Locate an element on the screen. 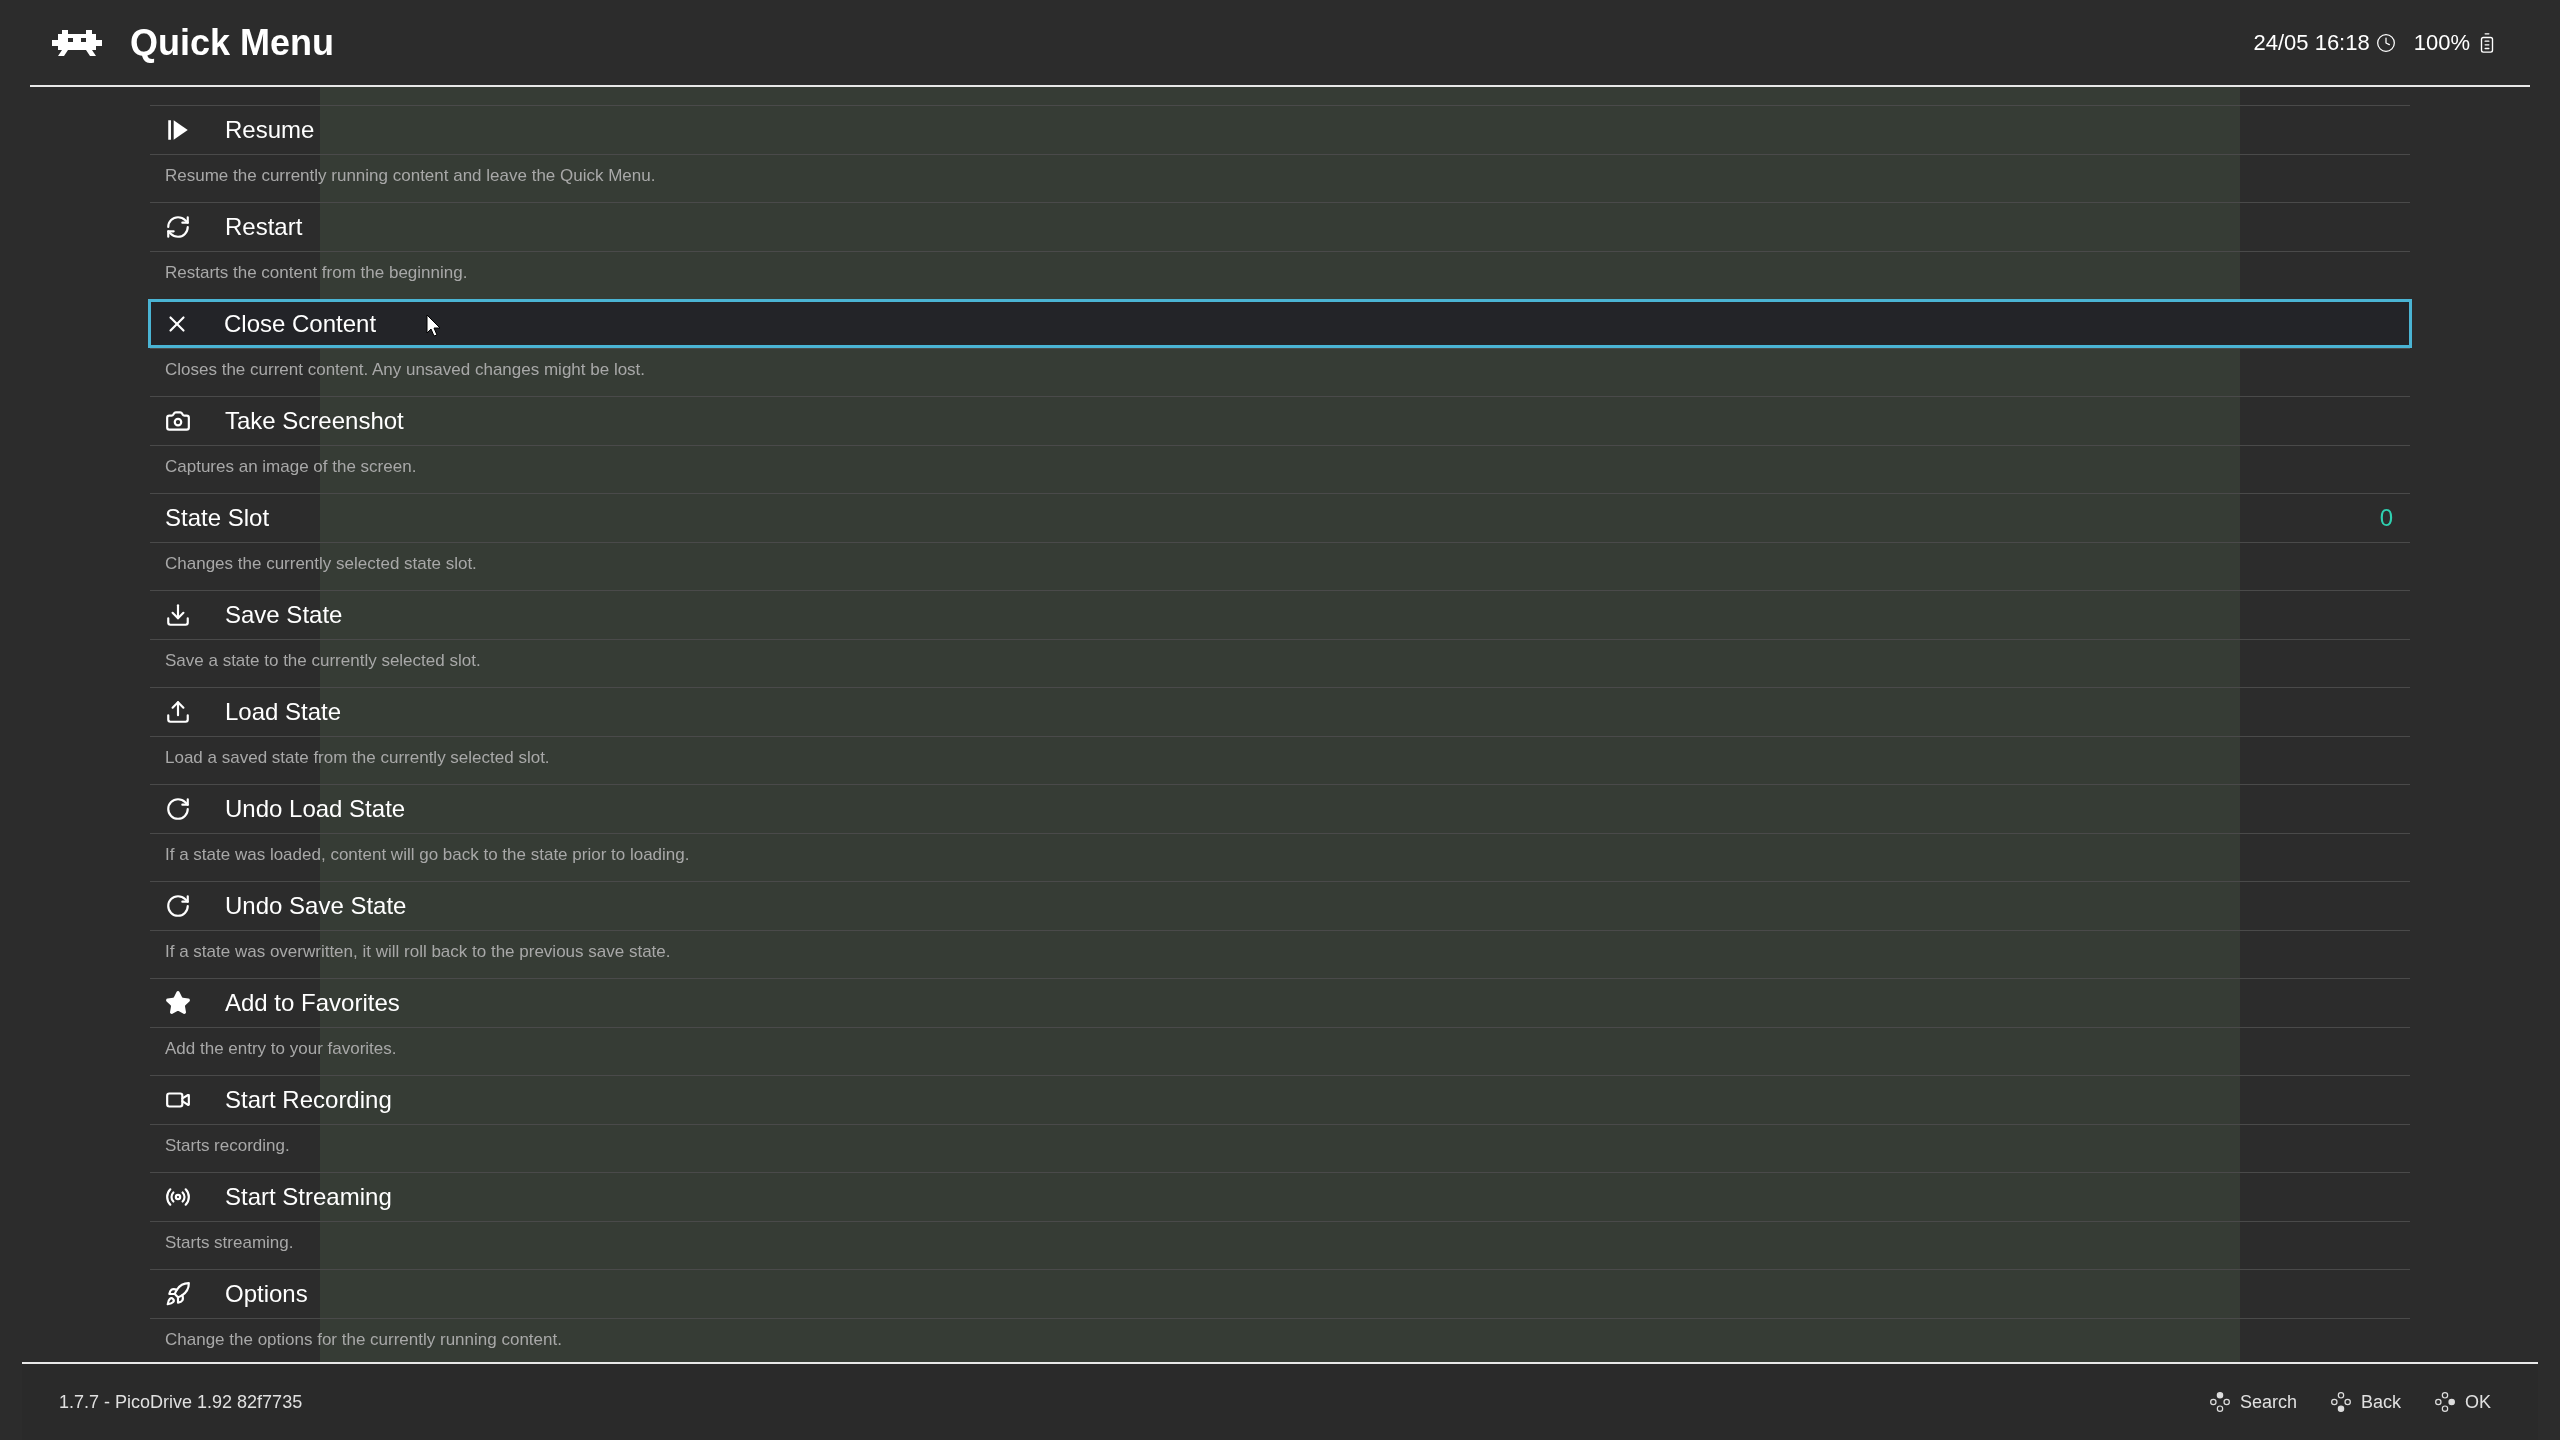 This screenshot has width=2560, height=1440. mouse-cursor-icon is located at coordinates (434, 326).